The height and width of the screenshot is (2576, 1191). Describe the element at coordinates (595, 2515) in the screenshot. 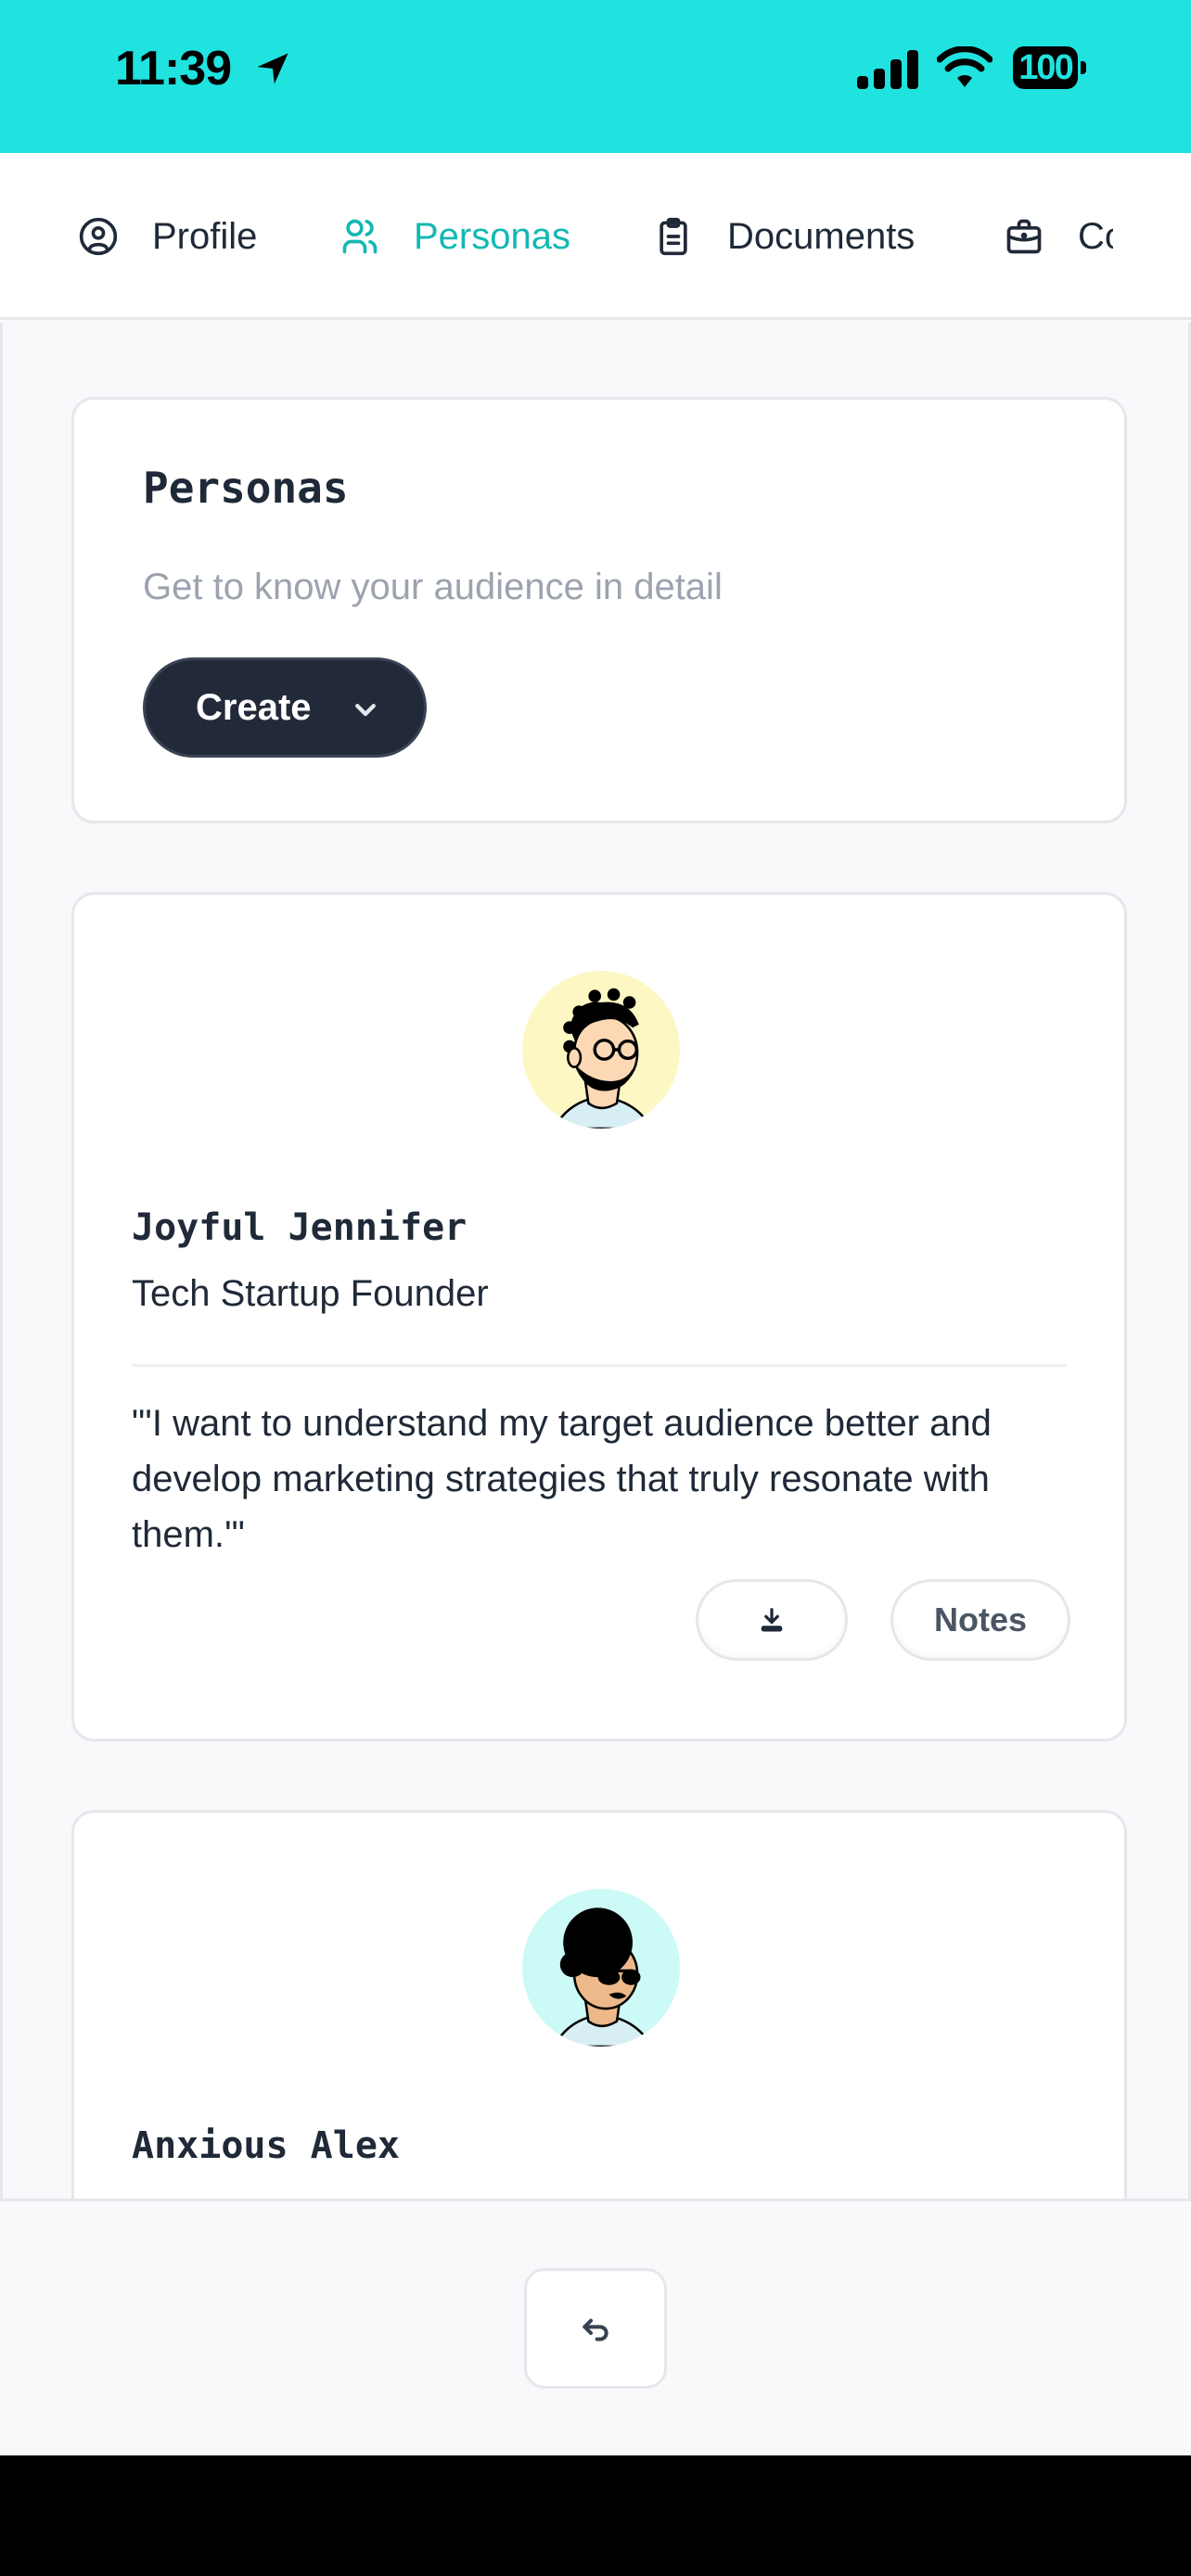

I see `home-indicator-area` at that location.